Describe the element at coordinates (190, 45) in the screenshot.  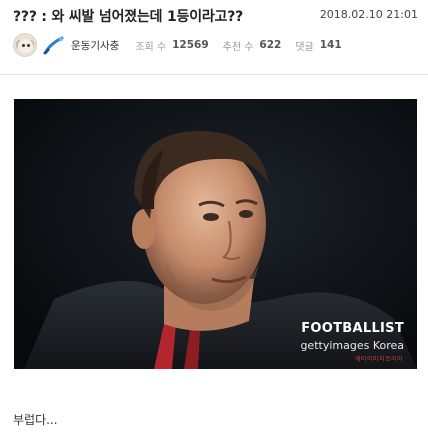
I see `views-count: 12569` at that location.